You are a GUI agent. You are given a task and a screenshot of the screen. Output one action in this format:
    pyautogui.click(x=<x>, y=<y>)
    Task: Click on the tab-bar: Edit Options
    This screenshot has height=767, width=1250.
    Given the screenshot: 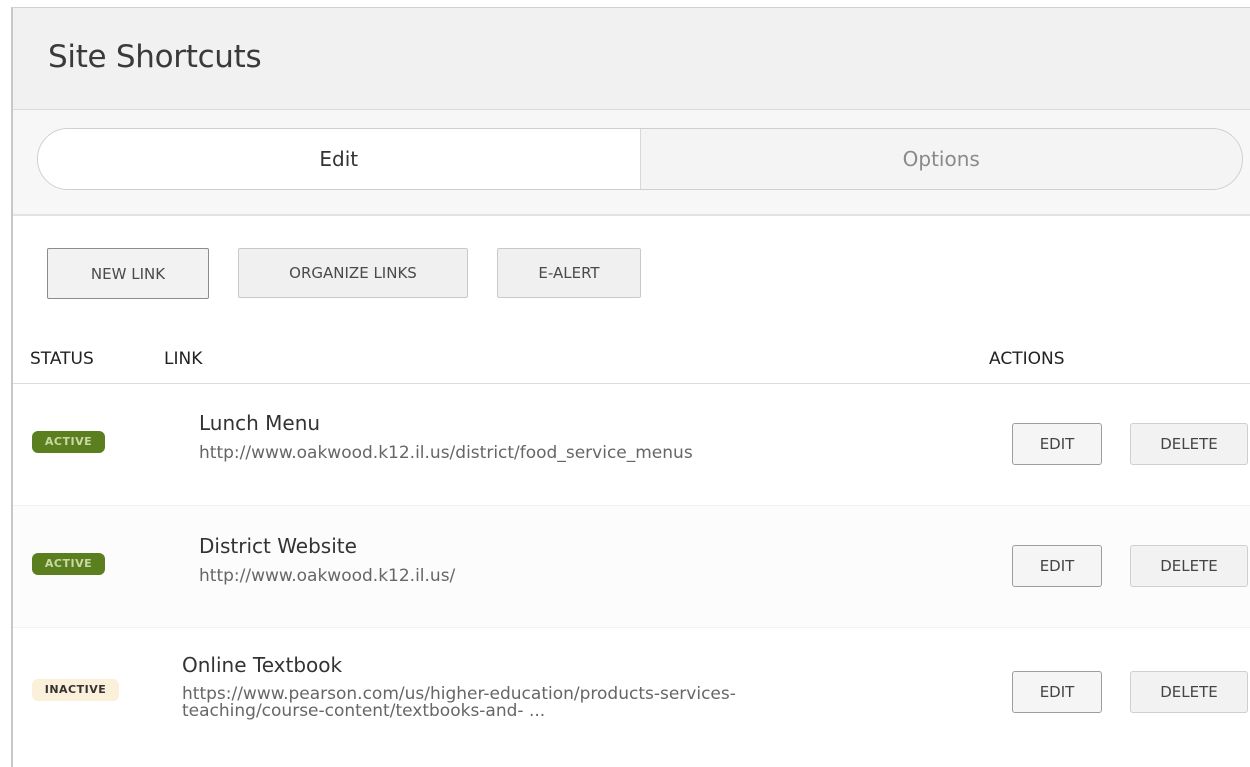 What is the action you would take?
    pyautogui.click(x=640, y=159)
    